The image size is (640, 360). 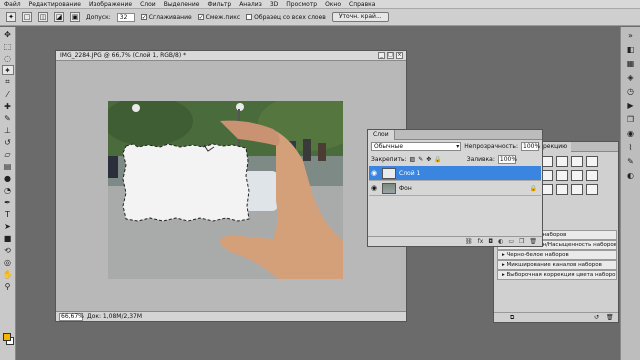 I want to click on preset-item: Микширование каналов наборов, so click(x=557, y=265).